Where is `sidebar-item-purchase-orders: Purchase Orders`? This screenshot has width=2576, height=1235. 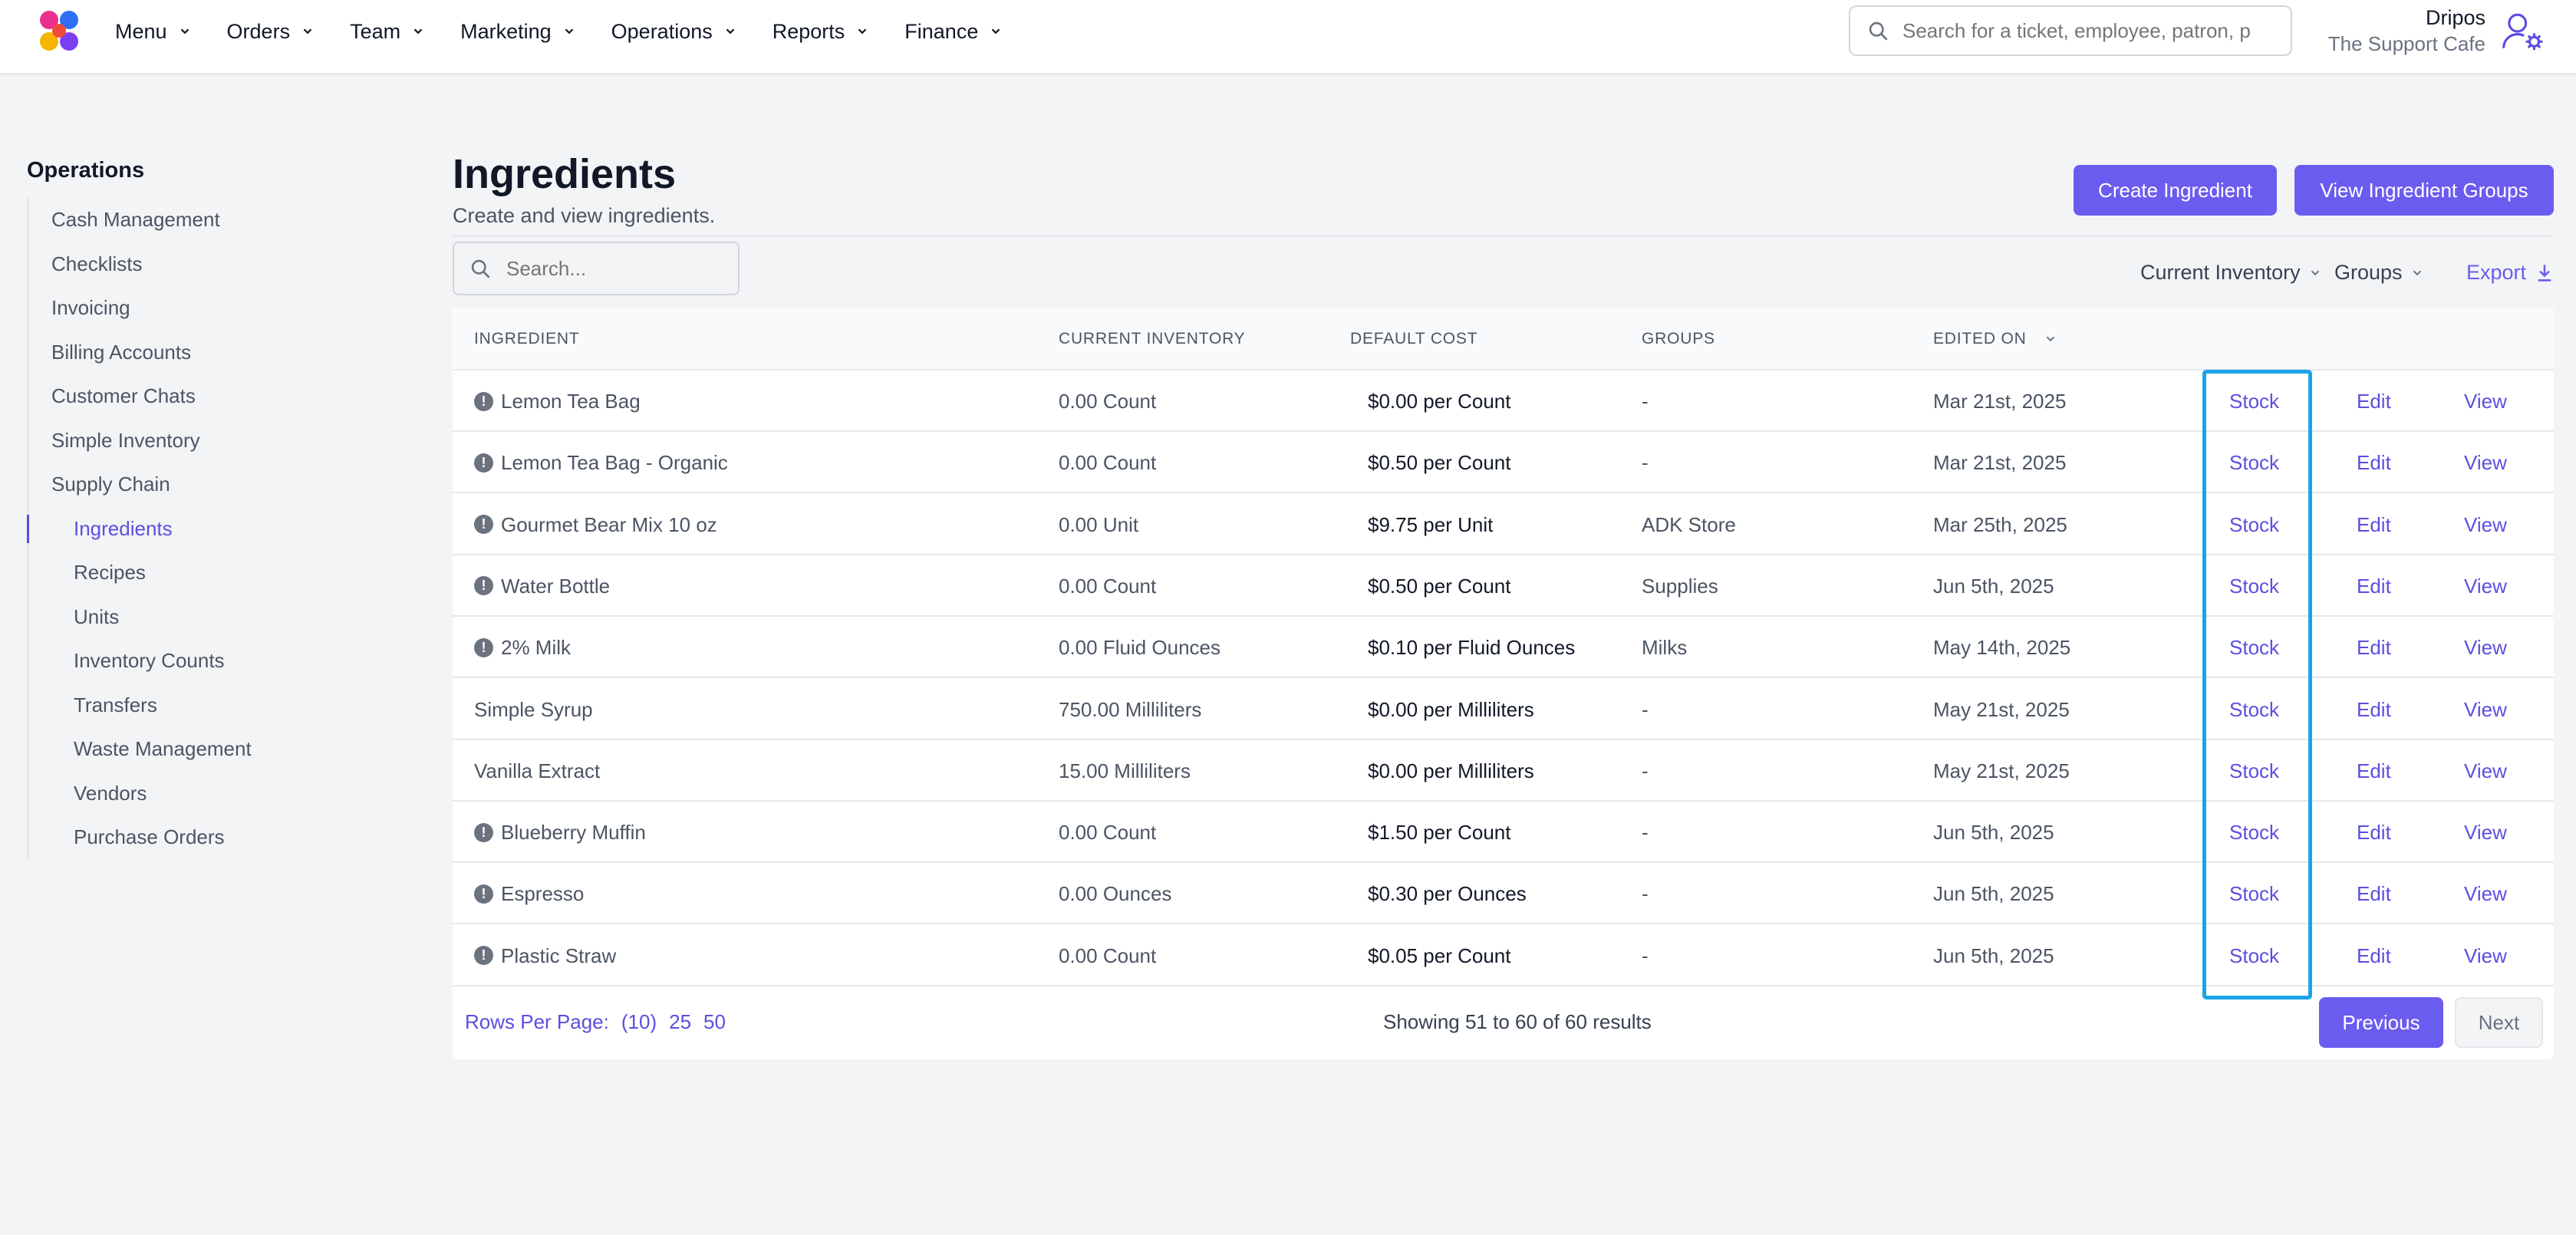 sidebar-item-purchase-orders: Purchase Orders is located at coordinates (204, 838).